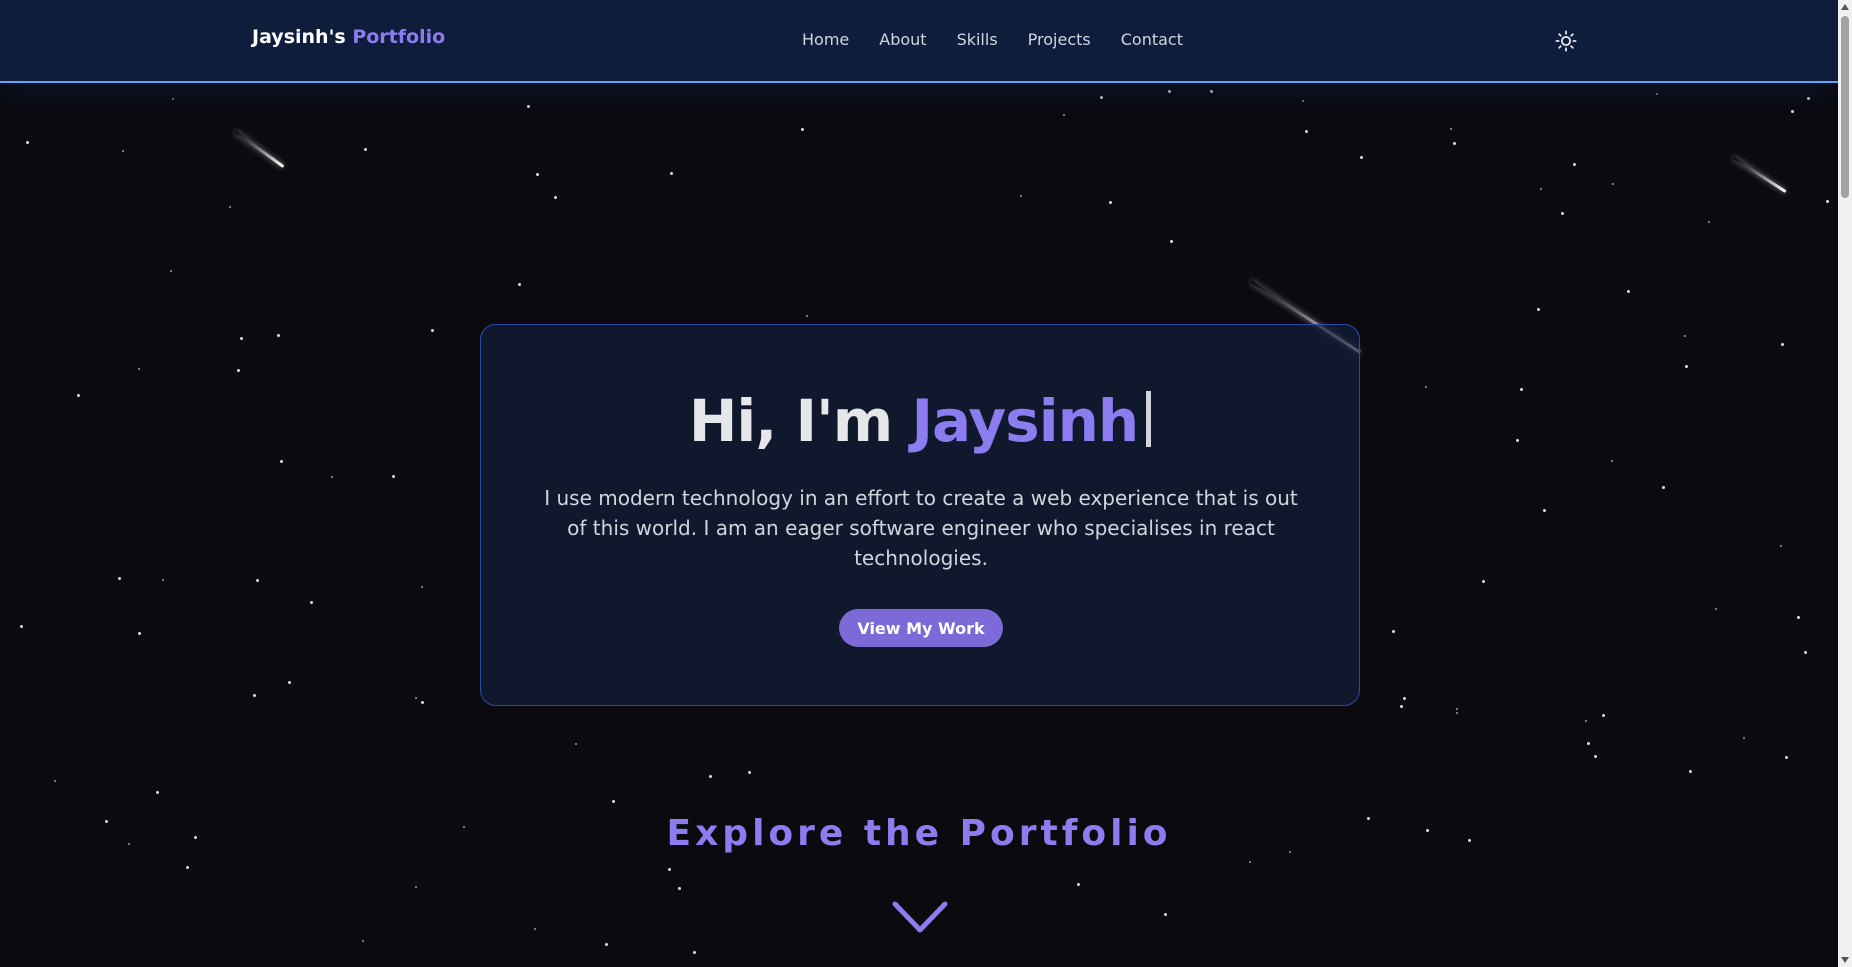 The height and width of the screenshot is (967, 1852). Describe the element at coordinates (299, 37) in the screenshot. I see `brand-name: Jaysinh's` at that location.